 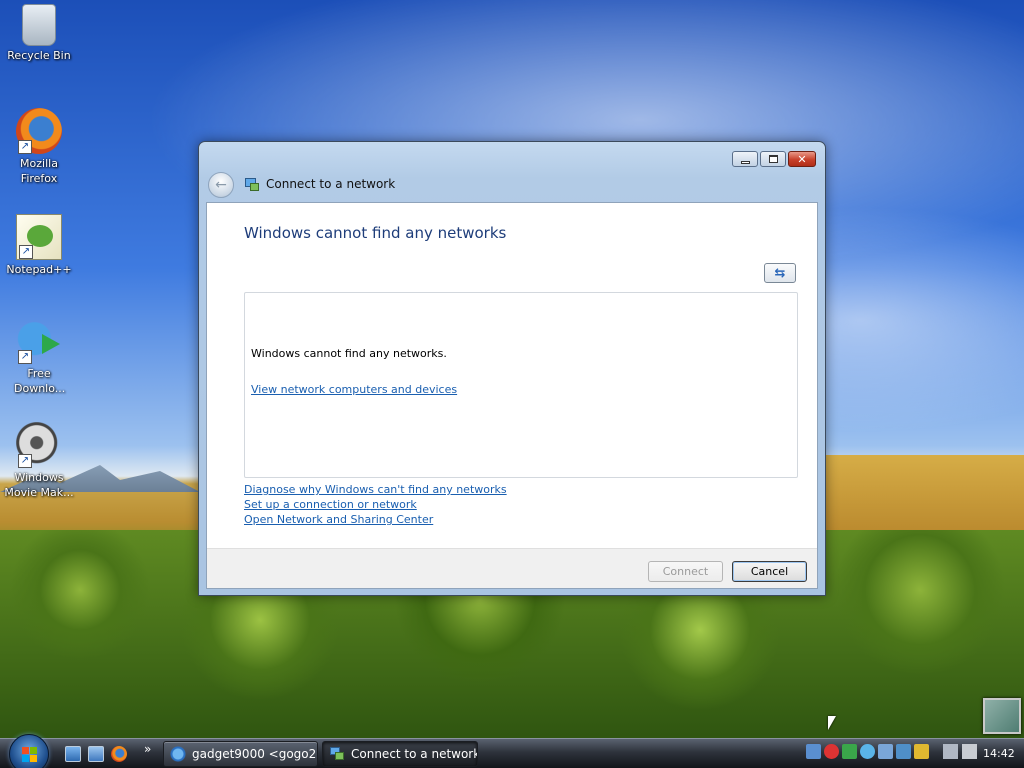 I want to click on desktop-icon-notepad-plus-plus: ↗ Notepad++, so click(x=39, y=245).